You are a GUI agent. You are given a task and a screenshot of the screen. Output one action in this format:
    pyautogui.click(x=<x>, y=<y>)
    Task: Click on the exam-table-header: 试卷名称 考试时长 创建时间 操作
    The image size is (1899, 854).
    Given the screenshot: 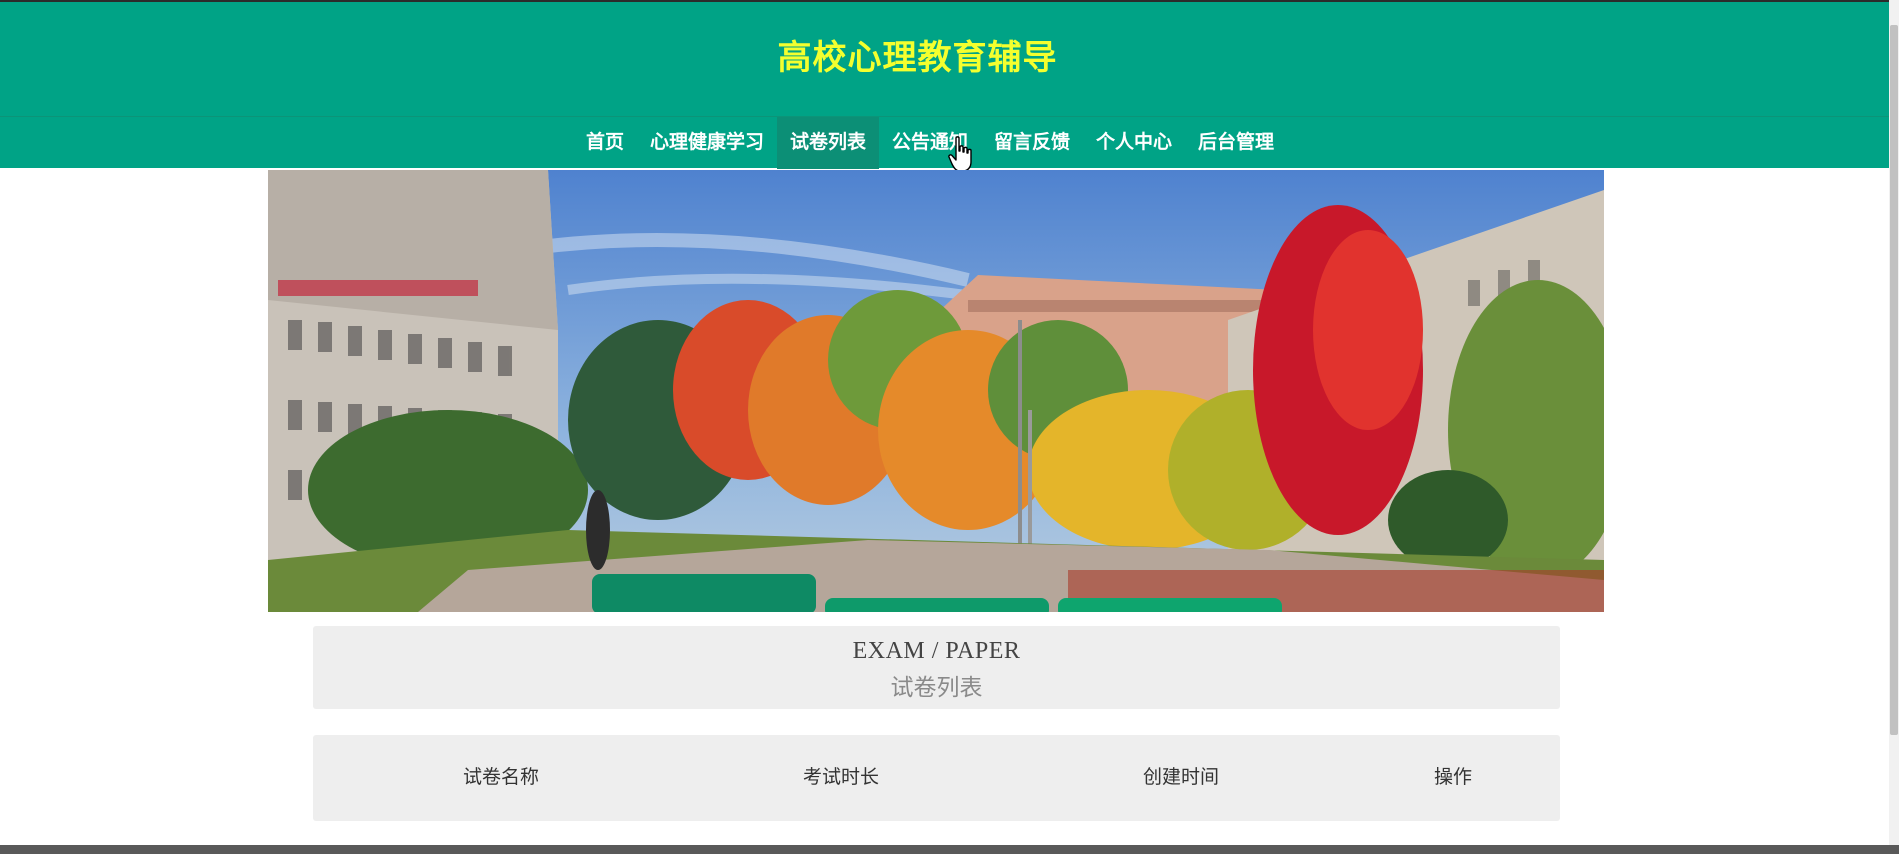 What is the action you would take?
    pyautogui.click(x=936, y=778)
    